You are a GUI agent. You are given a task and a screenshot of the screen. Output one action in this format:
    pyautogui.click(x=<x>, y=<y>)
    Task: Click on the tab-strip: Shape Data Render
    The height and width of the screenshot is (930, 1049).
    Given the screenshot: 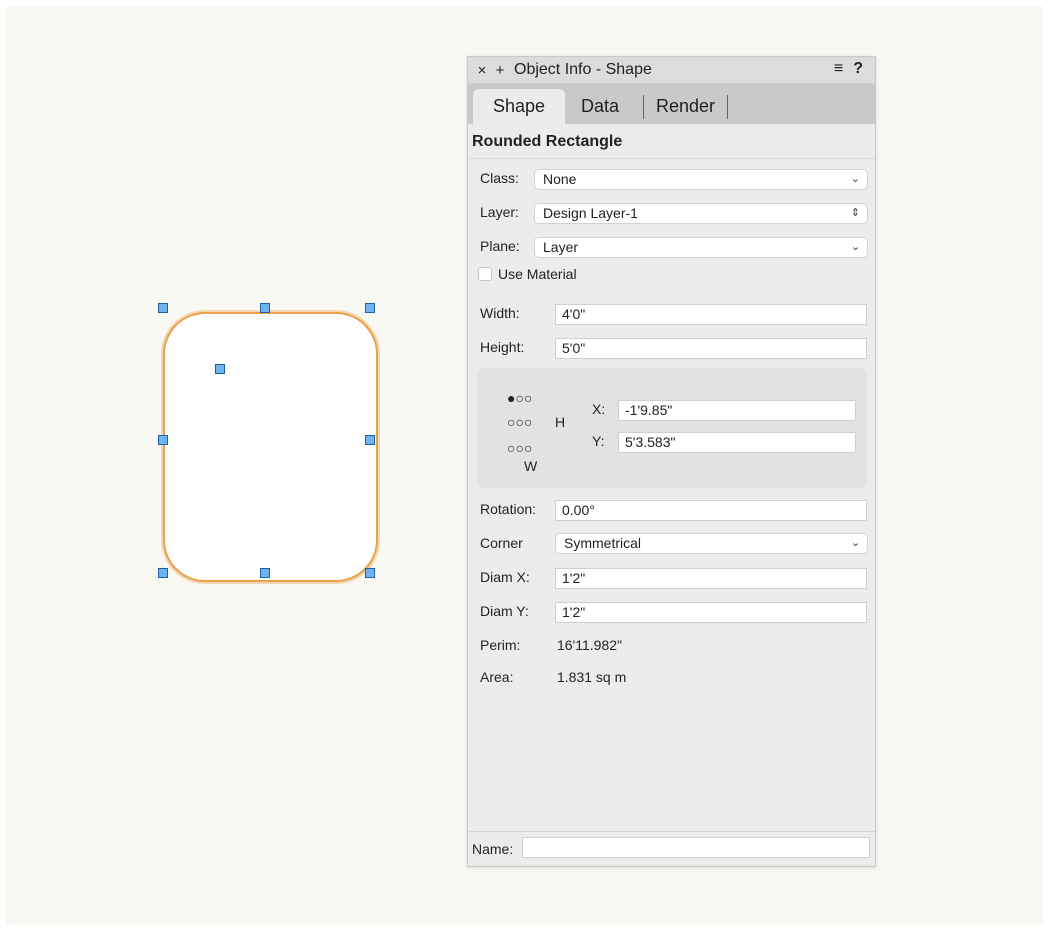 What is the action you would take?
    pyautogui.click(x=671, y=104)
    